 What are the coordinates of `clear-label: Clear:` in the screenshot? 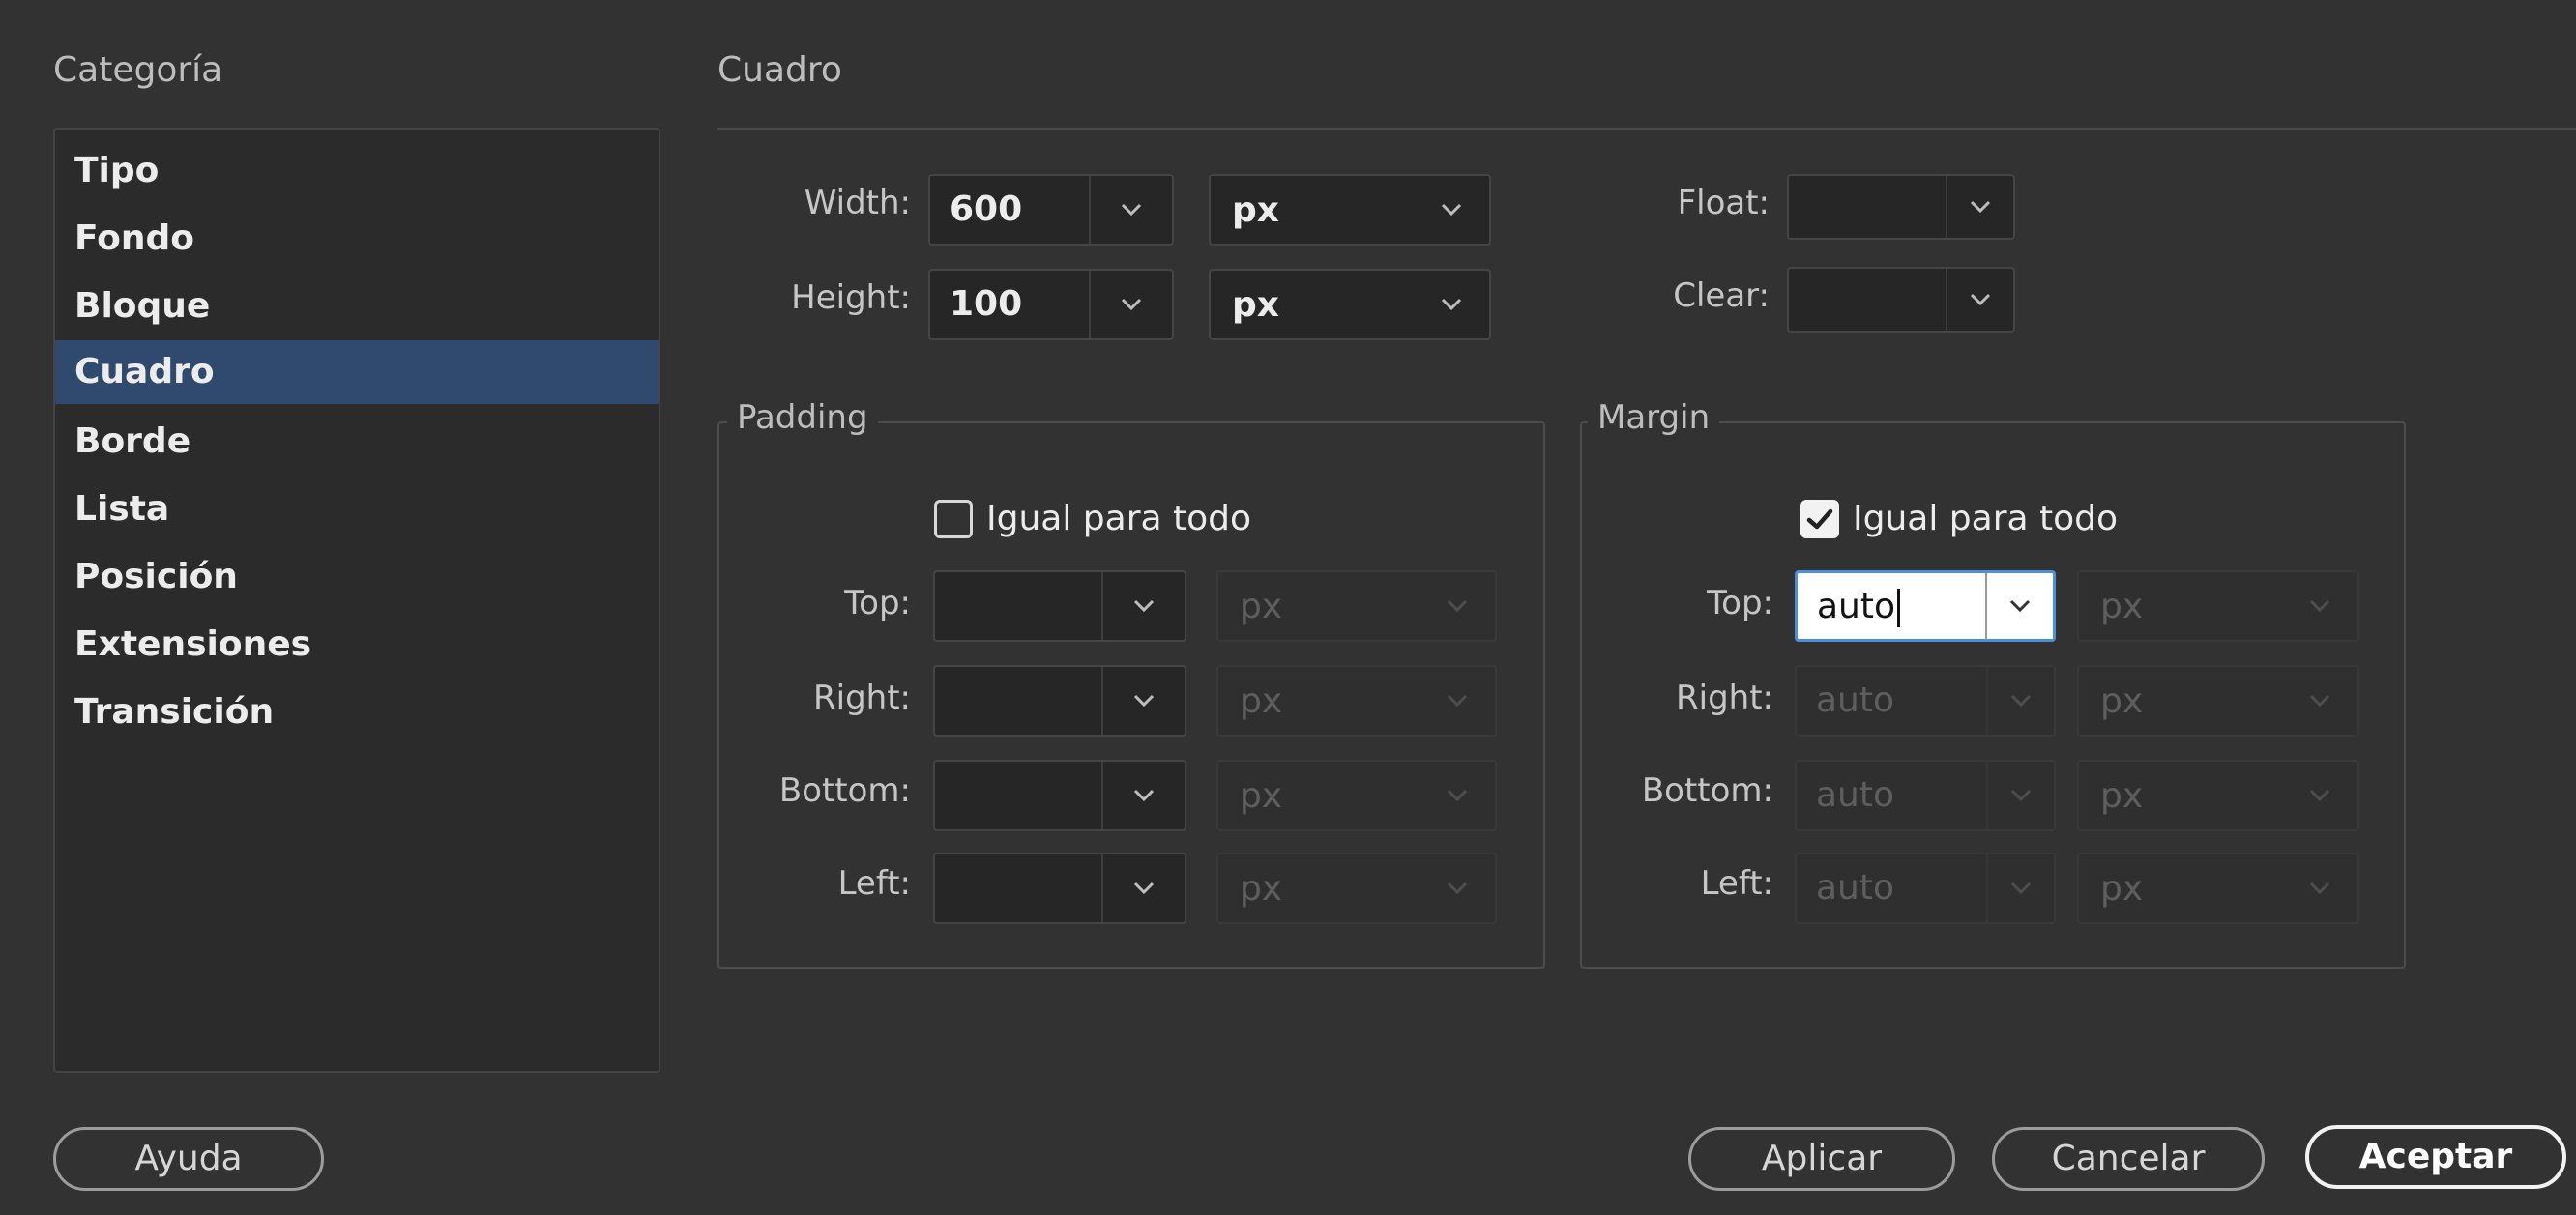 It's located at (1721, 295).